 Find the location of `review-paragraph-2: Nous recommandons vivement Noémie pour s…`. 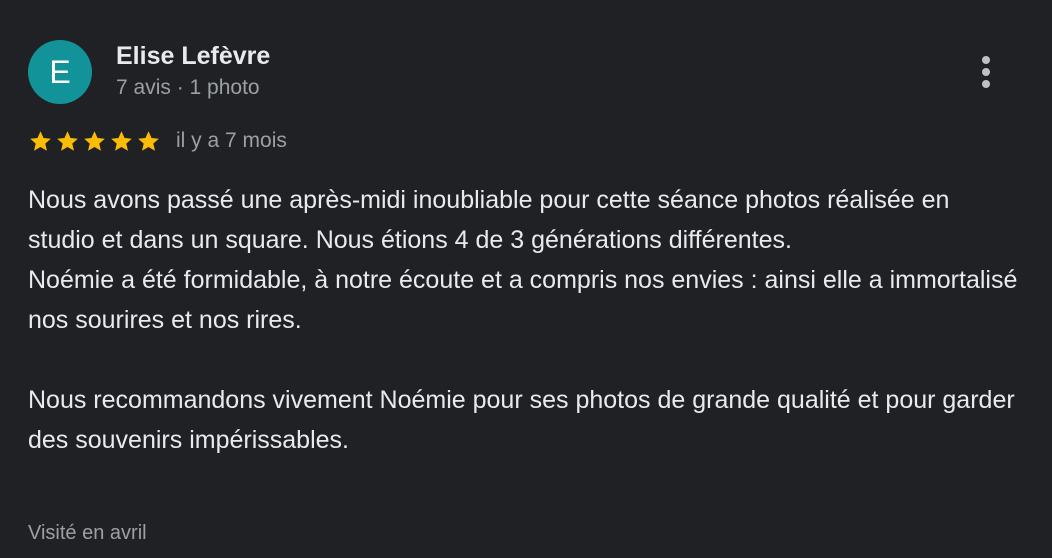

review-paragraph-2: Nous recommandons vivement Noémie pour s… is located at coordinates (521, 420).